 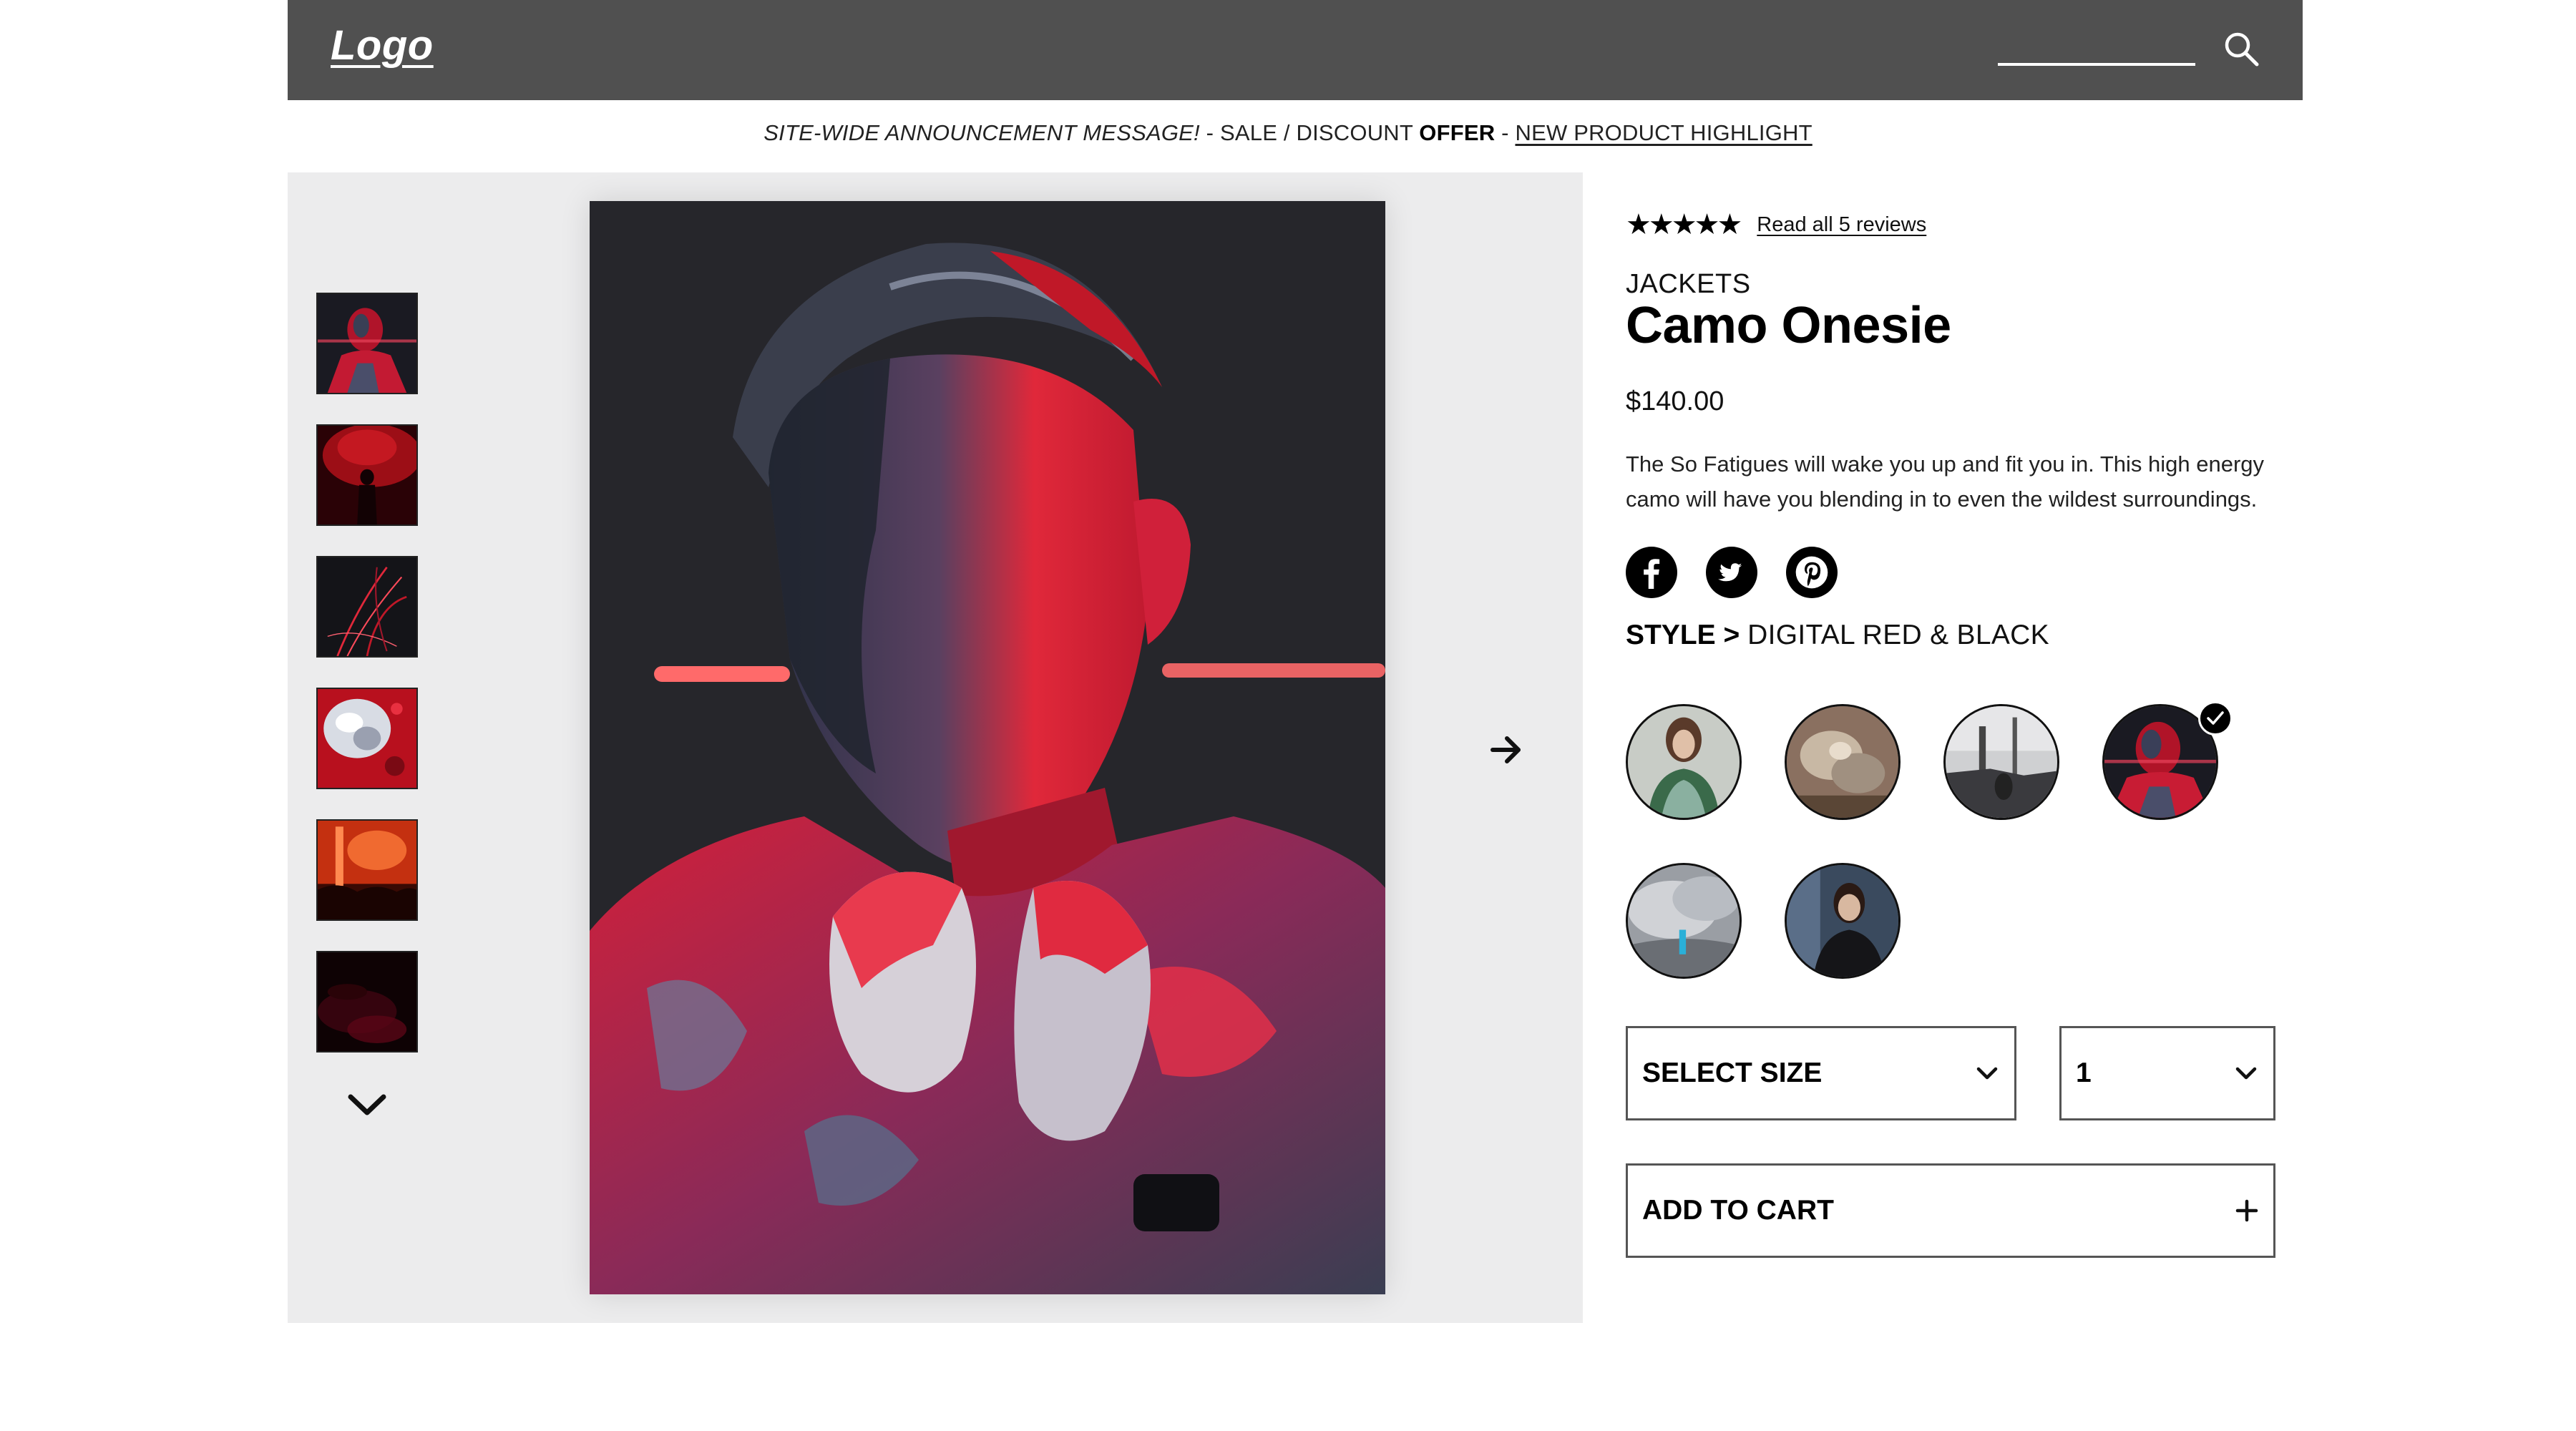 I want to click on search-input, so click(x=2096, y=50).